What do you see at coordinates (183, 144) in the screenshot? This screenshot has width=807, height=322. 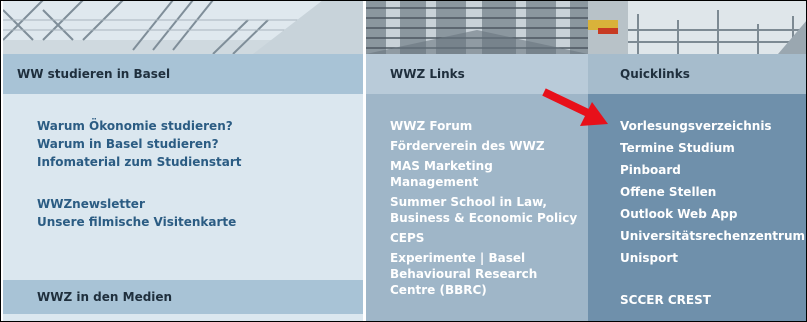 I see `link-warum-basel: Warum in Basel studieren?` at bounding box center [183, 144].